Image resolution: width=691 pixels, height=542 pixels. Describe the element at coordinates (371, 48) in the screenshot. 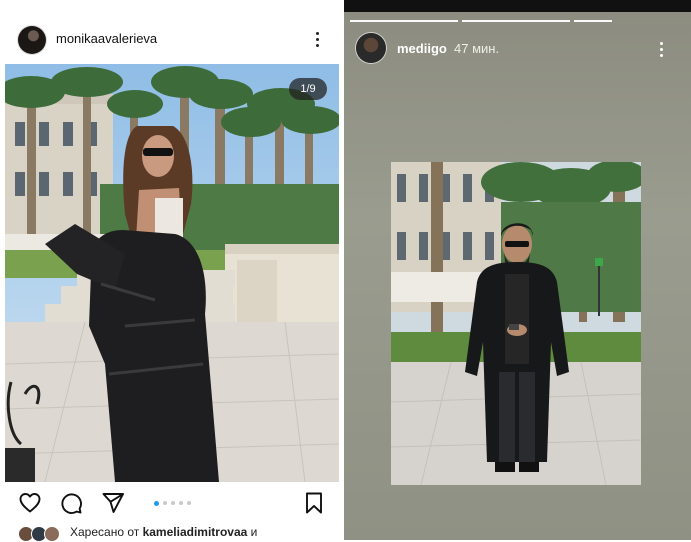

I see `story-author-avatar` at that location.